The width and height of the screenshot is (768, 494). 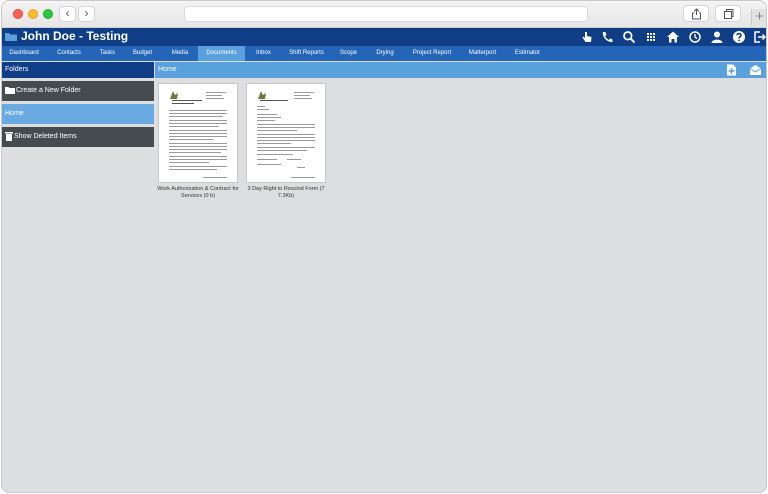 What do you see at coordinates (86, 14) in the screenshot?
I see `forward-button: ›` at bounding box center [86, 14].